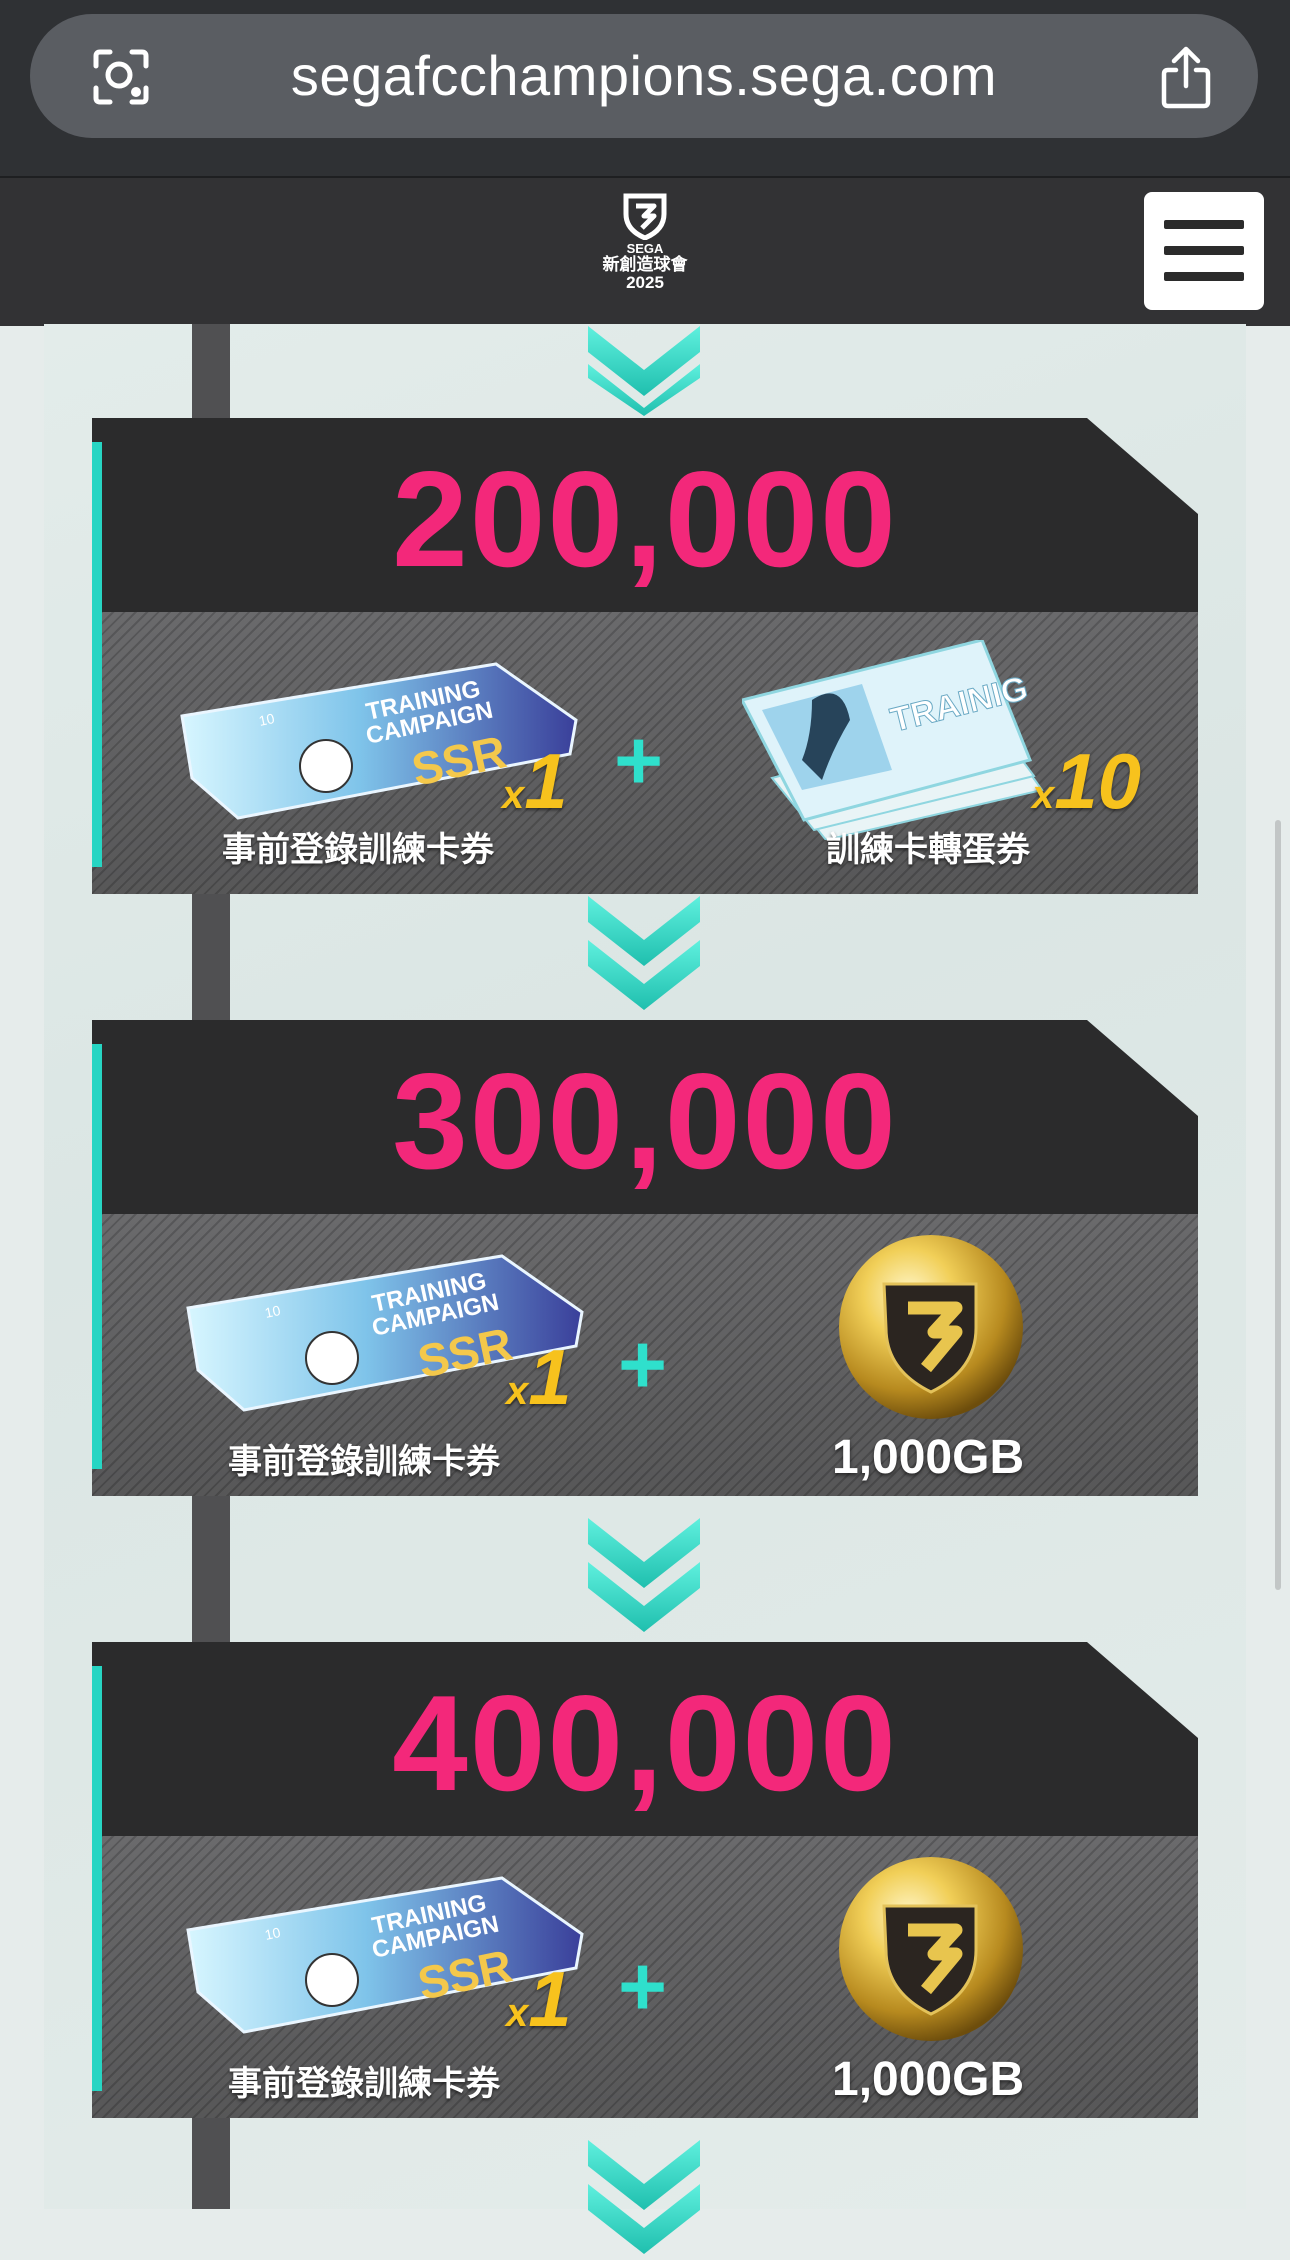 The height and width of the screenshot is (2260, 1290). What do you see at coordinates (1087, 781) in the screenshot?
I see `reward-quantity: x10` at bounding box center [1087, 781].